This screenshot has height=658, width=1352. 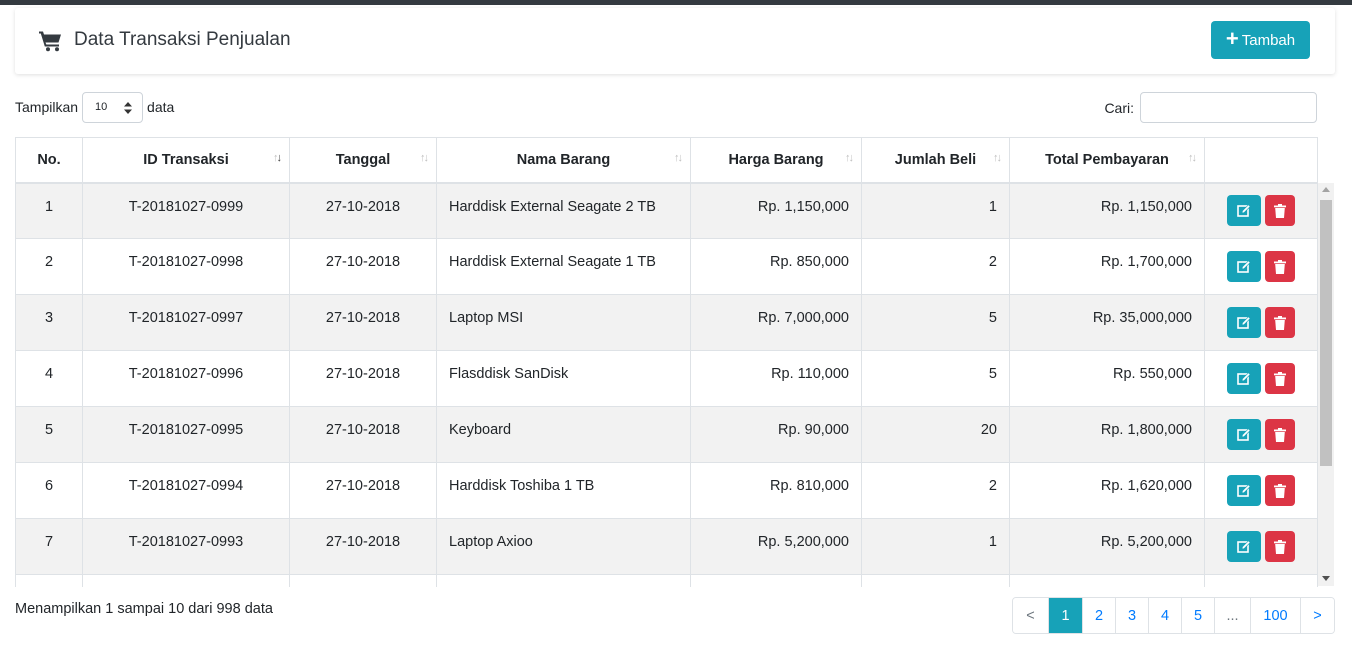 I want to click on cell-no: 7, so click(x=49, y=546).